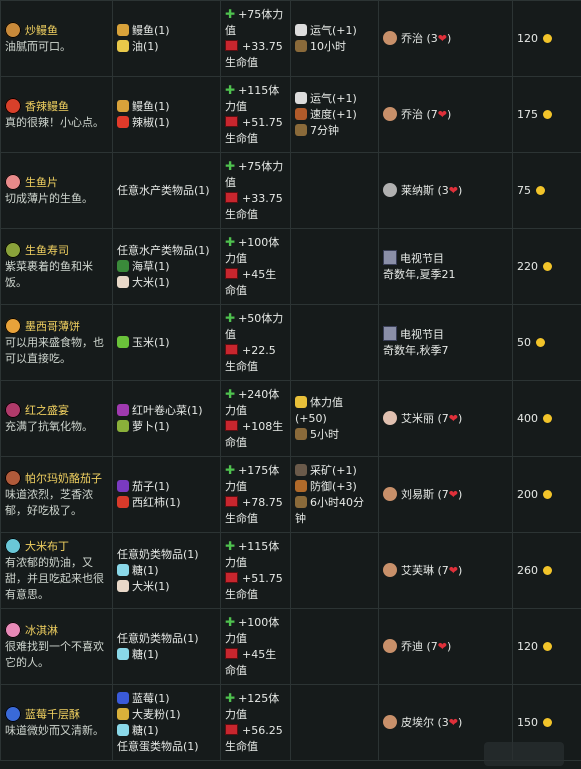  I want to click on stats-cell: ✚ +75体力值 +33.75生命值, so click(255, 38).